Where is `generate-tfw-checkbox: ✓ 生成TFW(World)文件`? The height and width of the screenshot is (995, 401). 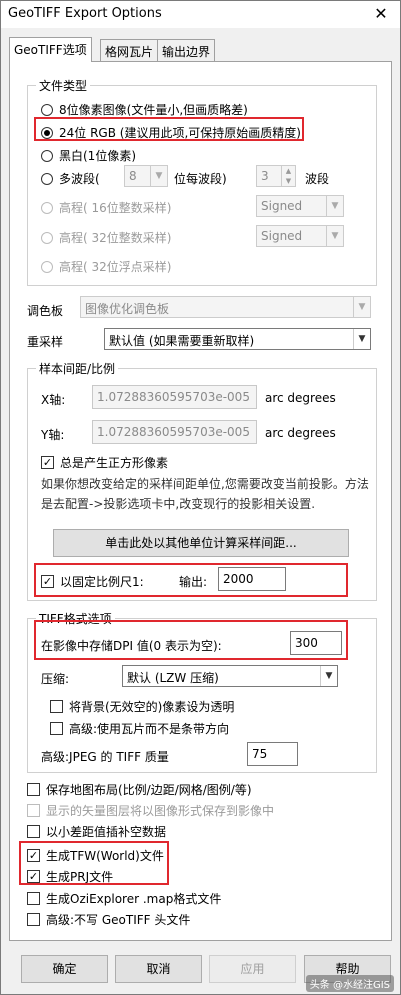
generate-tfw-checkbox: ✓ 生成TFW(World)文件 is located at coordinates (95, 855).